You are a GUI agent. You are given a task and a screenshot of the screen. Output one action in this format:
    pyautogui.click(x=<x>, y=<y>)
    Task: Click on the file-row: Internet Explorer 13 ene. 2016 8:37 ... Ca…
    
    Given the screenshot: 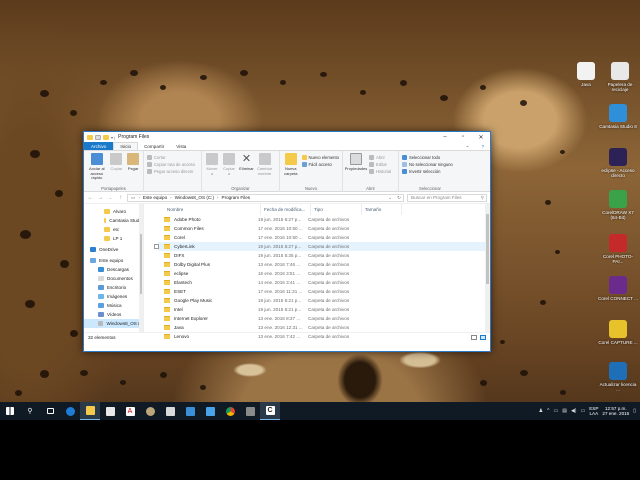 What is the action you would take?
    pyautogui.click(x=324, y=318)
    